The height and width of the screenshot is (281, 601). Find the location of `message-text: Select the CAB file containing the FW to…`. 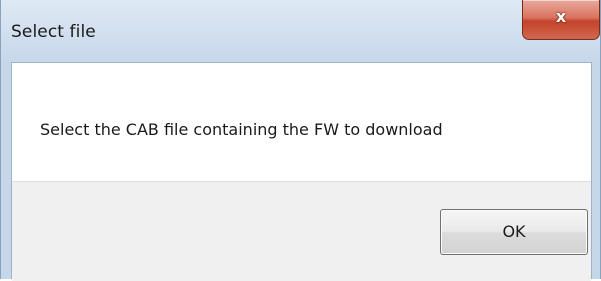

message-text: Select the CAB file containing the FW to… is located at coordinates (241, 129).